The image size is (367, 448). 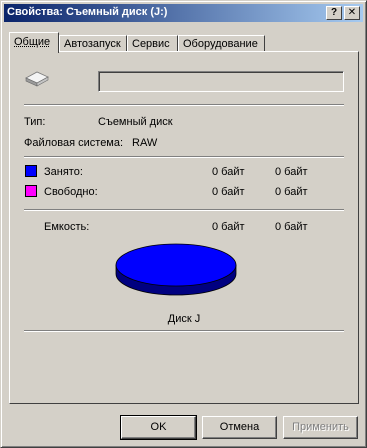 I want to click on tab-hardware-label: Оборудование, so click(x=220, y=44).